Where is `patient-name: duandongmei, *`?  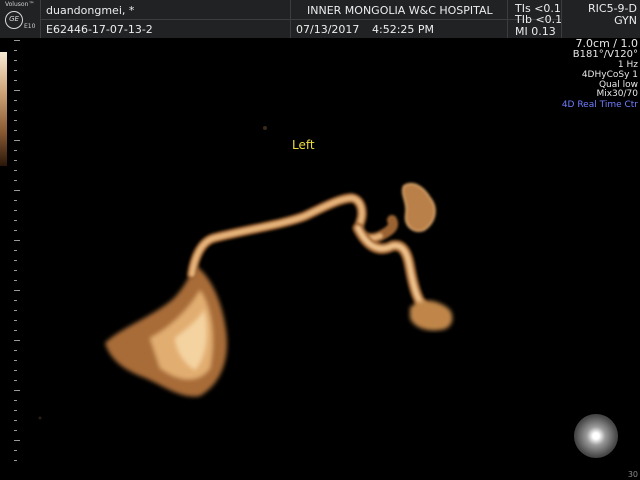
patient-name: duandongmei, * is located at coordinates (90, 10).